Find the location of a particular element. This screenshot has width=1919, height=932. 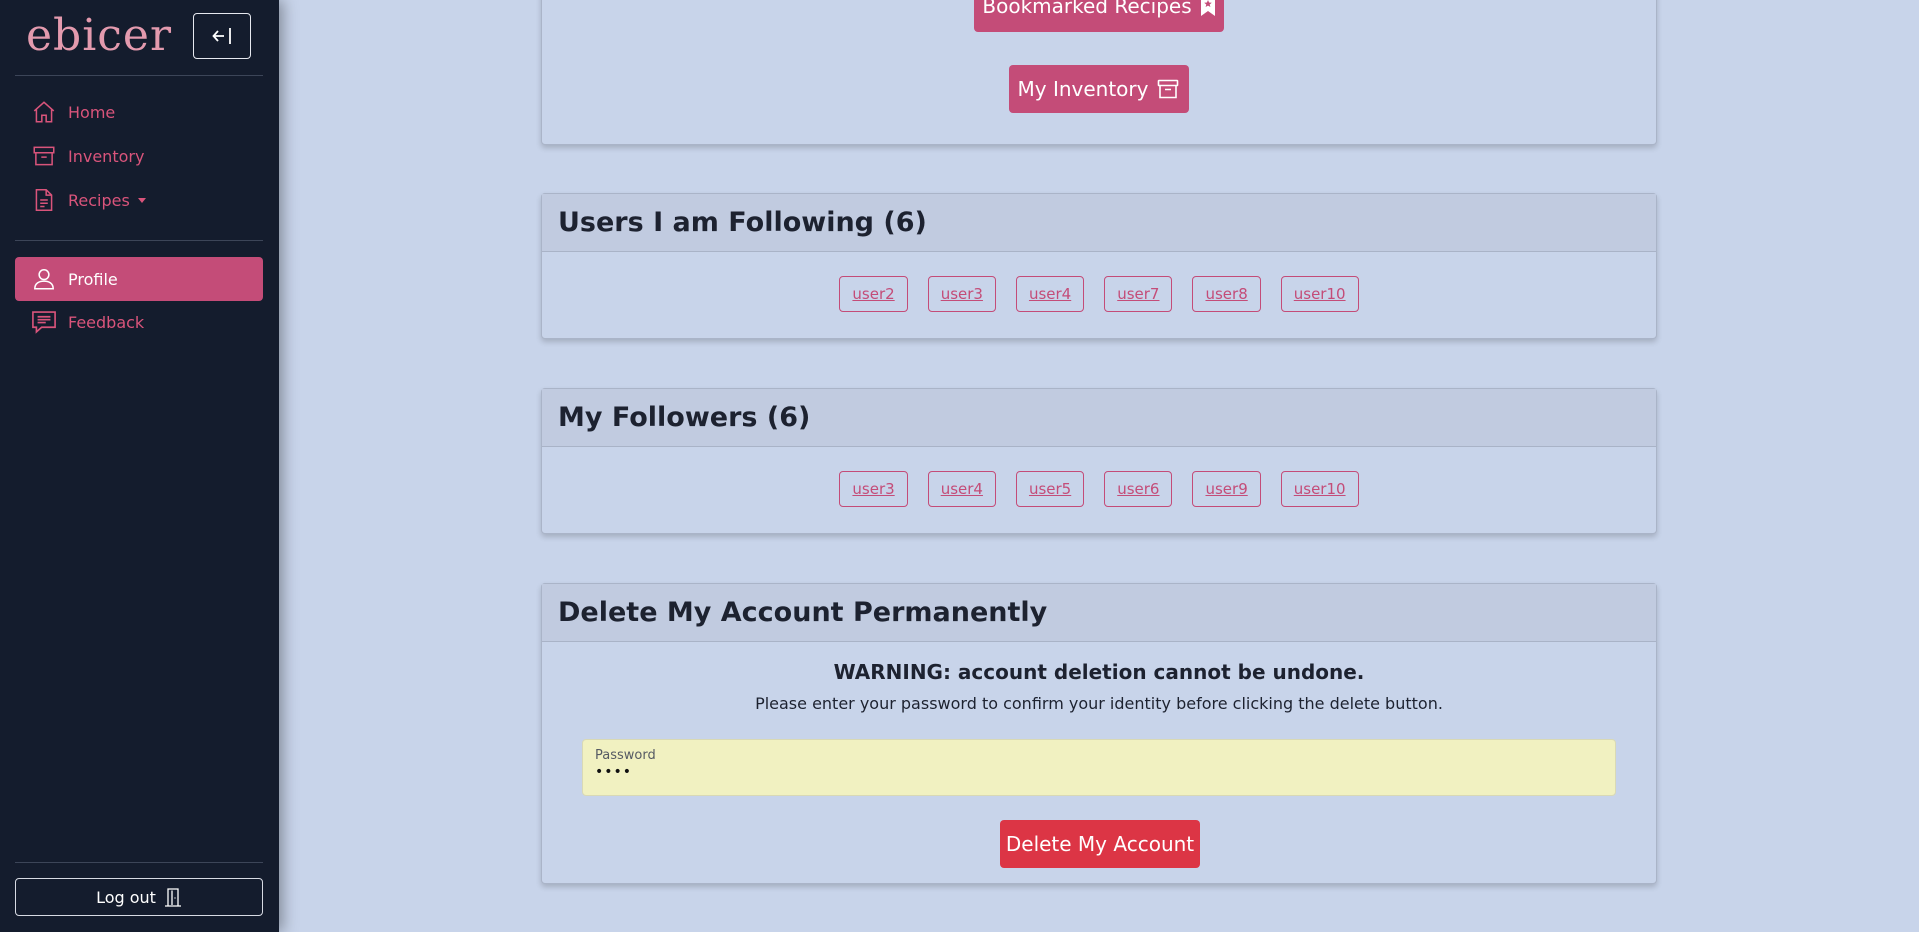

sidebar-item-profile: Profile is located at coordinates (139, 279).